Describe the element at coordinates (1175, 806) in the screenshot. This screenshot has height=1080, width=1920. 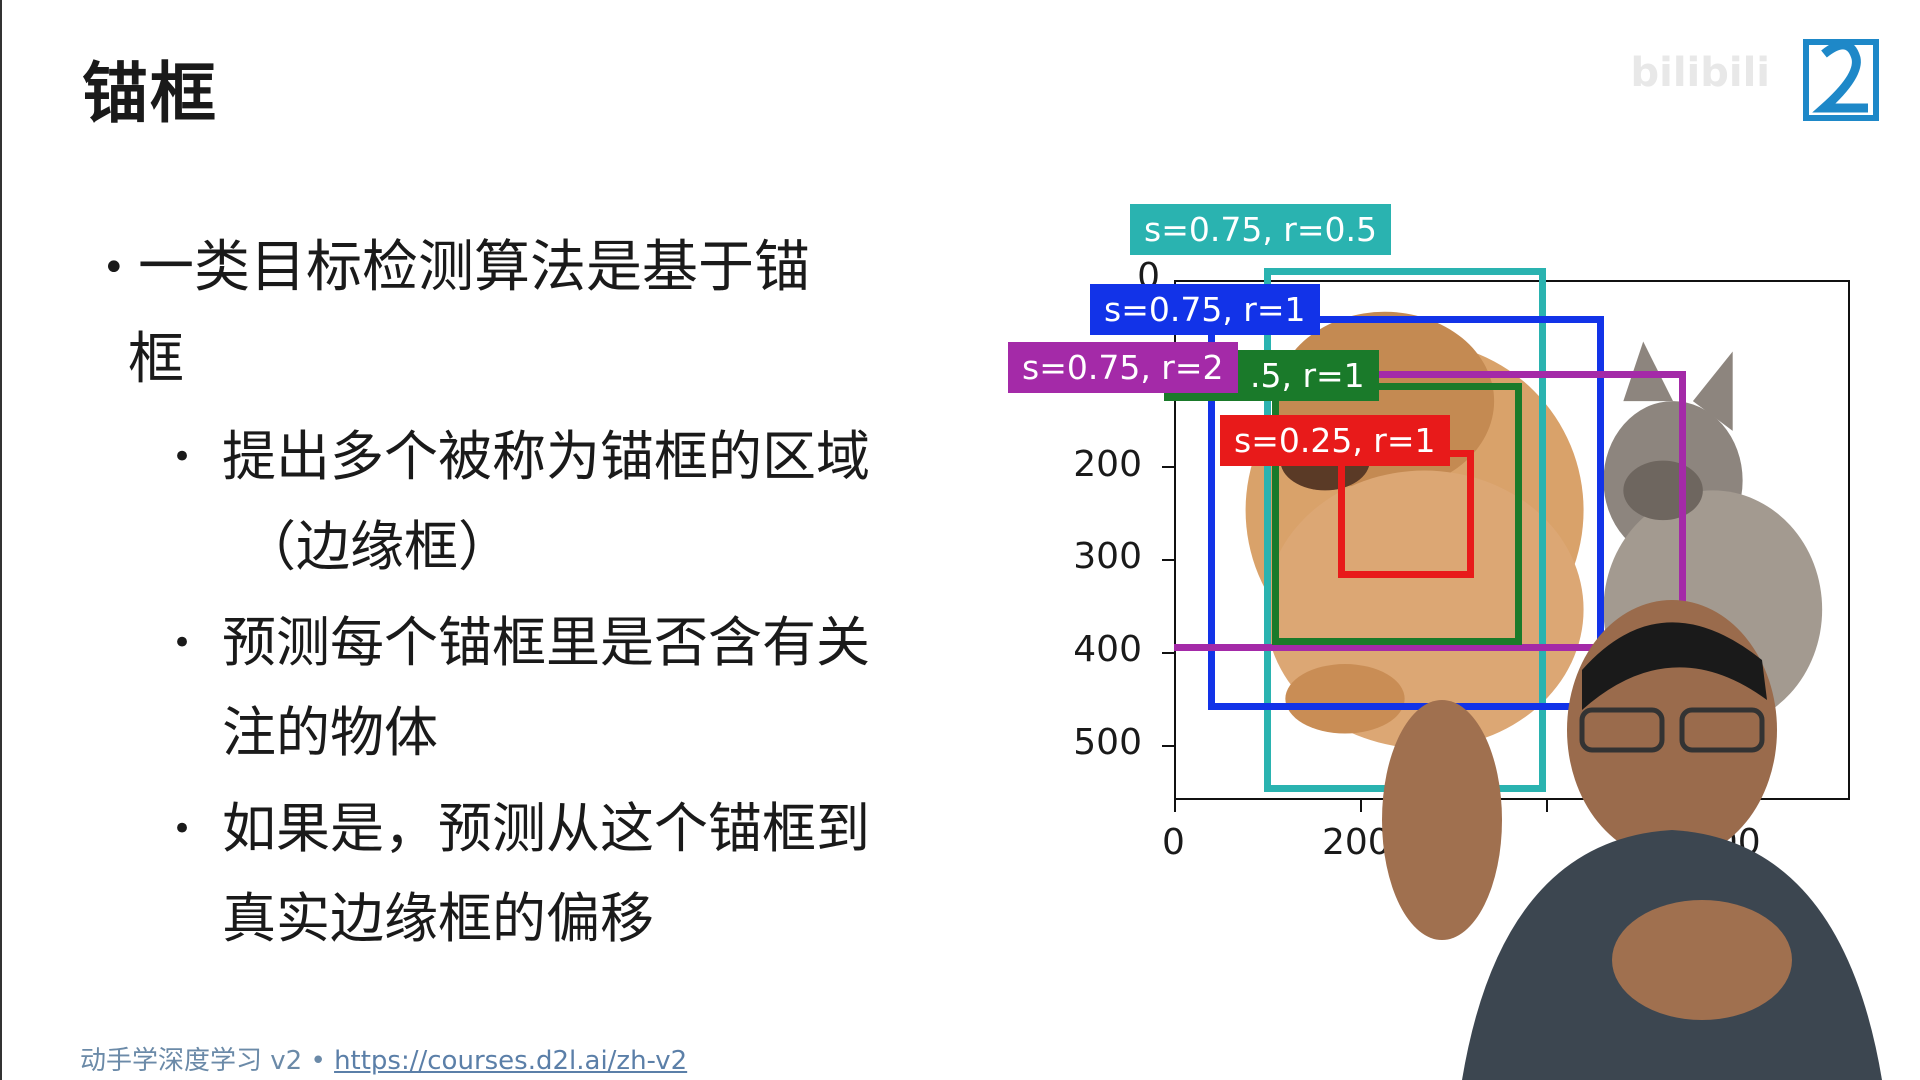
I see `x-tick` at that location.